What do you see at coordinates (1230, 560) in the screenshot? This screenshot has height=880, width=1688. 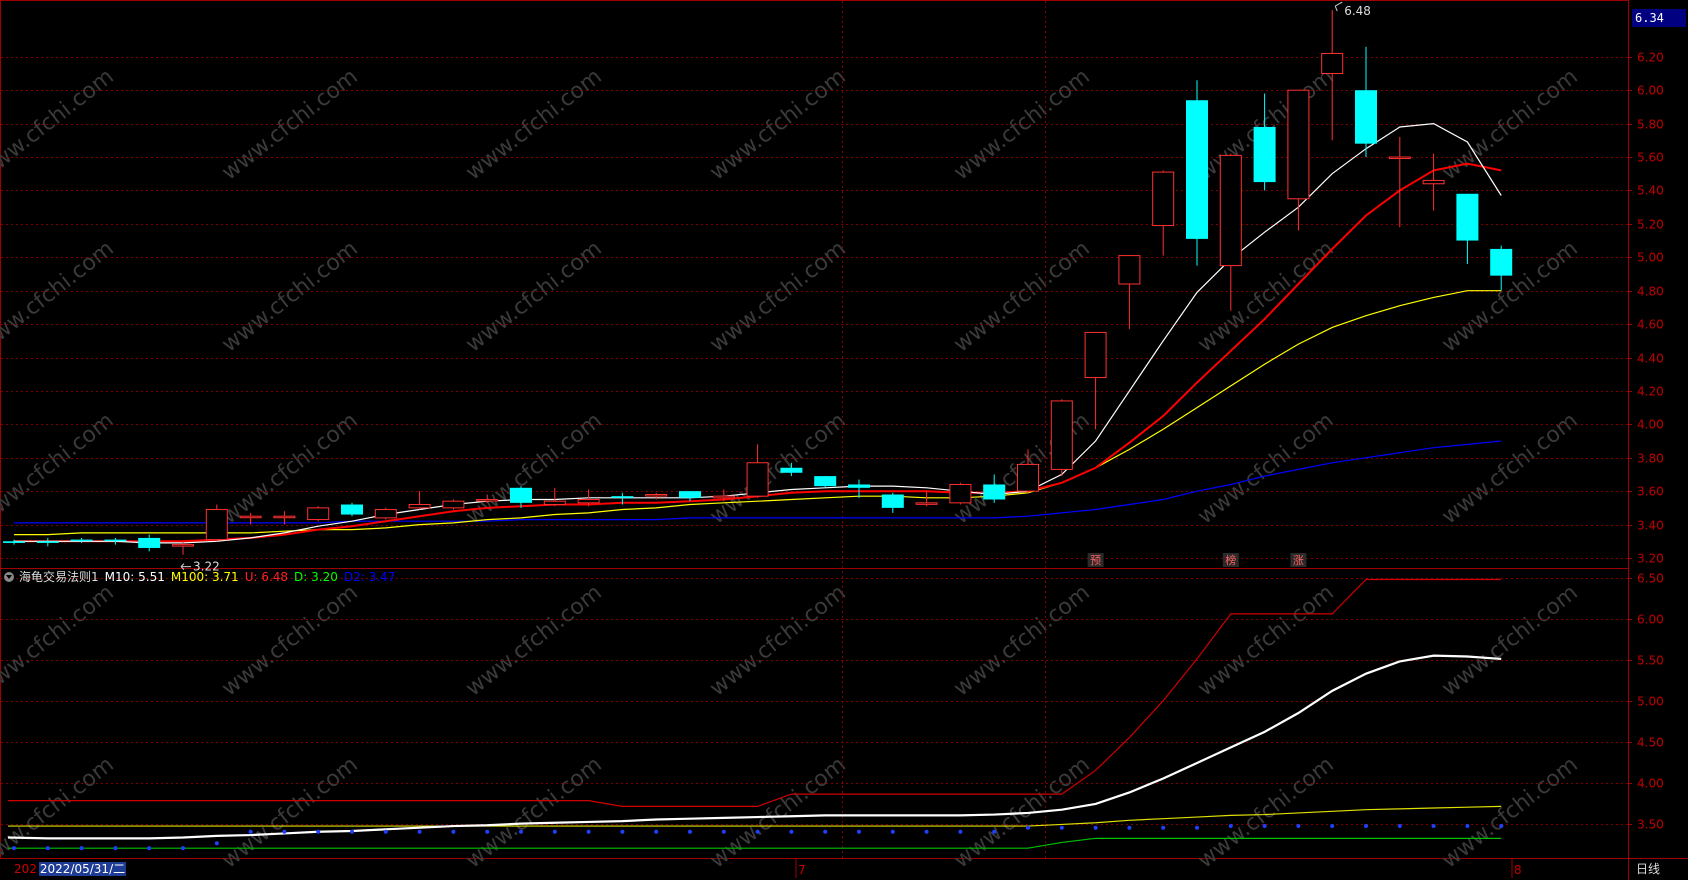 I see `event-marker-2: 榜` at bounding box center [1230, 560].